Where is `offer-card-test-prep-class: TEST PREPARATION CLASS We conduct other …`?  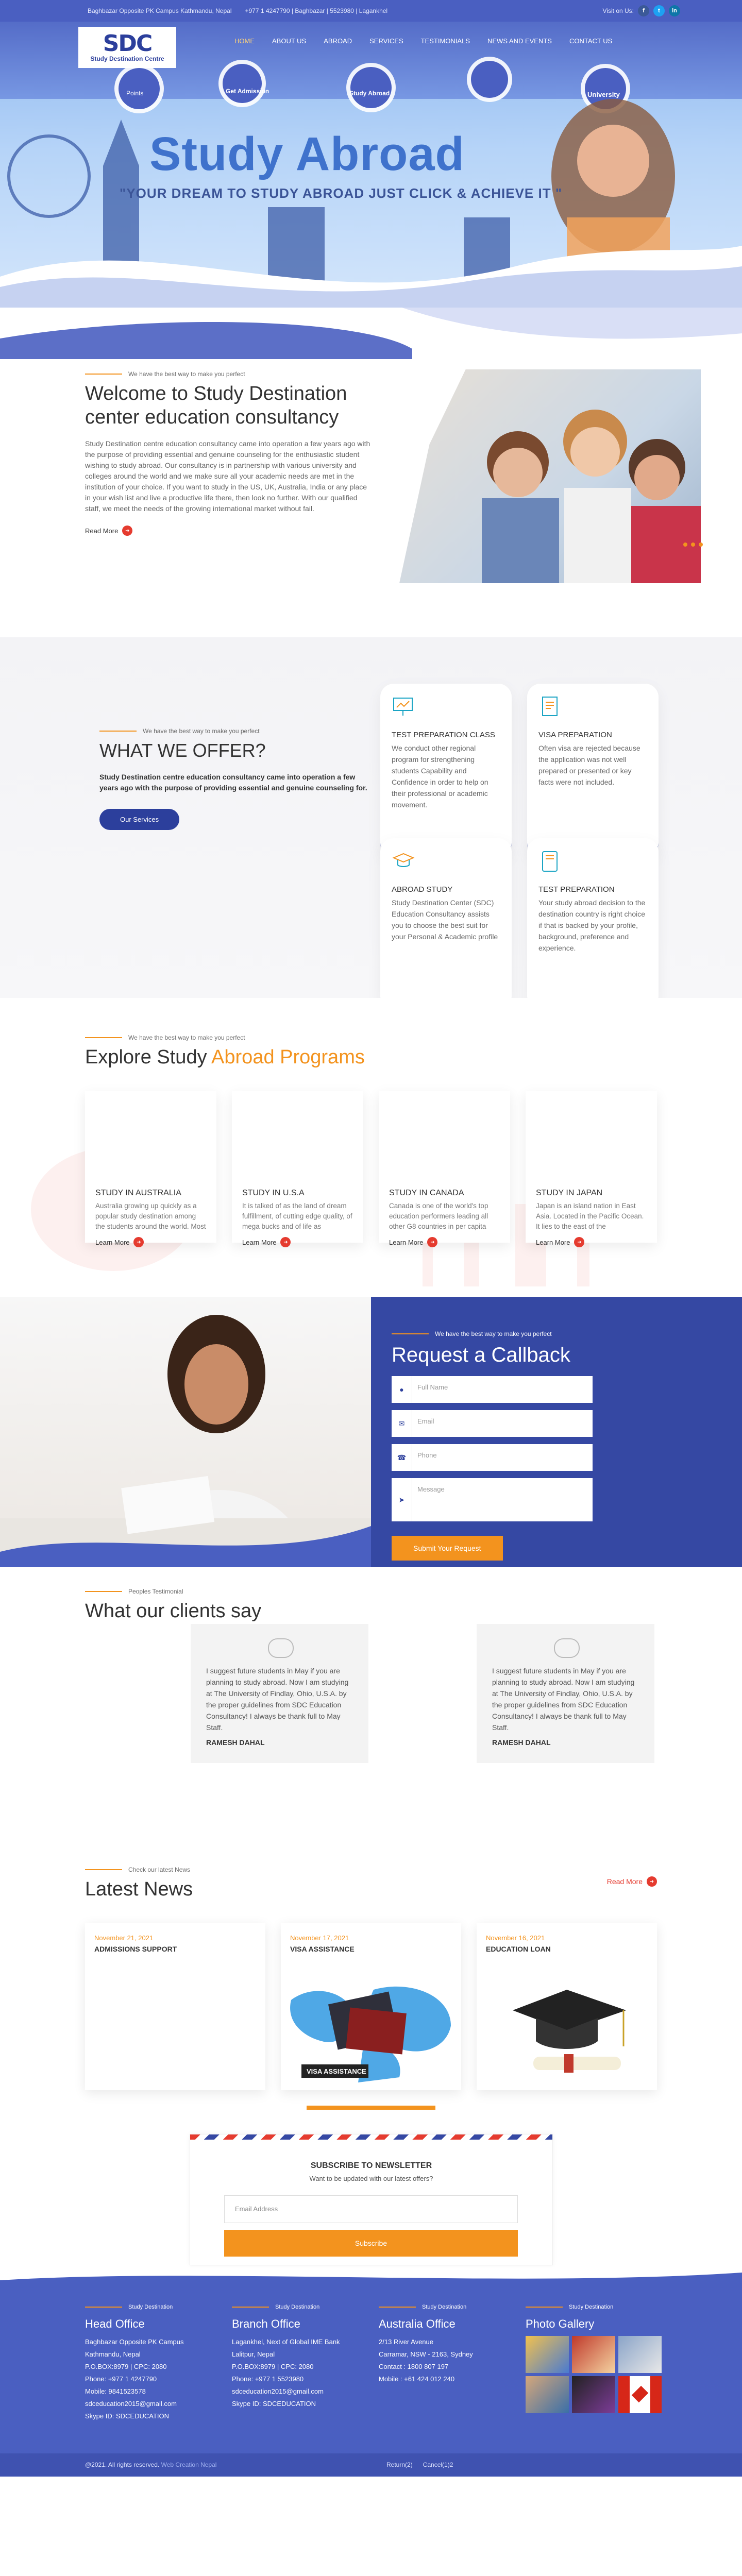
offer-card-test-prep-class: TEST PREPARATION CLASS We conduct other … is located at coordinates (446, 770).